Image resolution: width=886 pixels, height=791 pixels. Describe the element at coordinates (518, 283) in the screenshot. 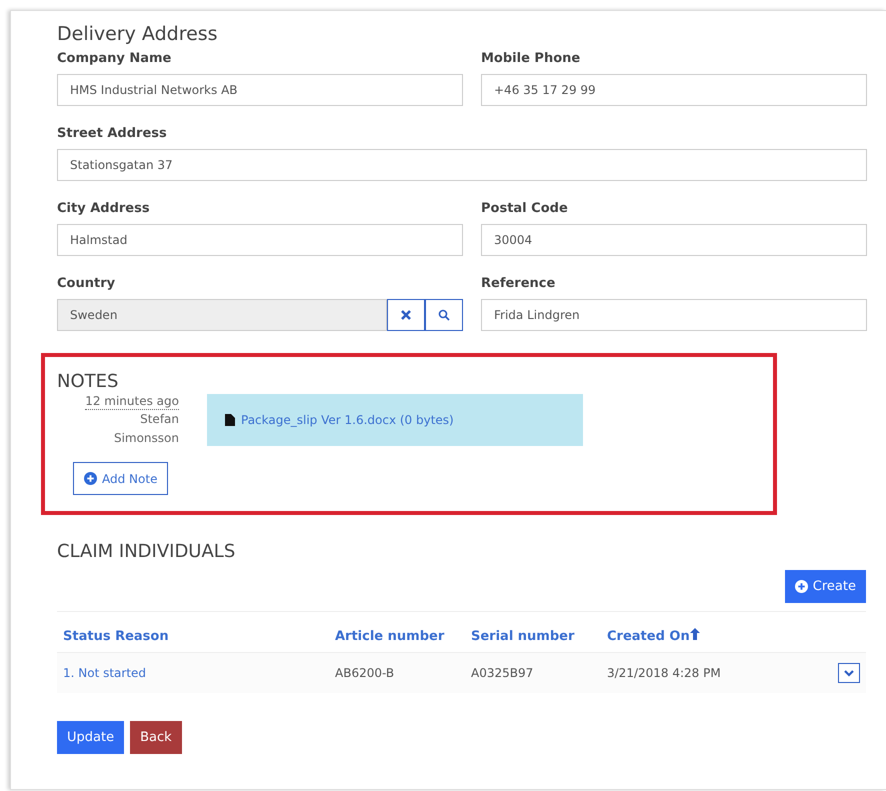

I see `field-label: Reference` at that location.